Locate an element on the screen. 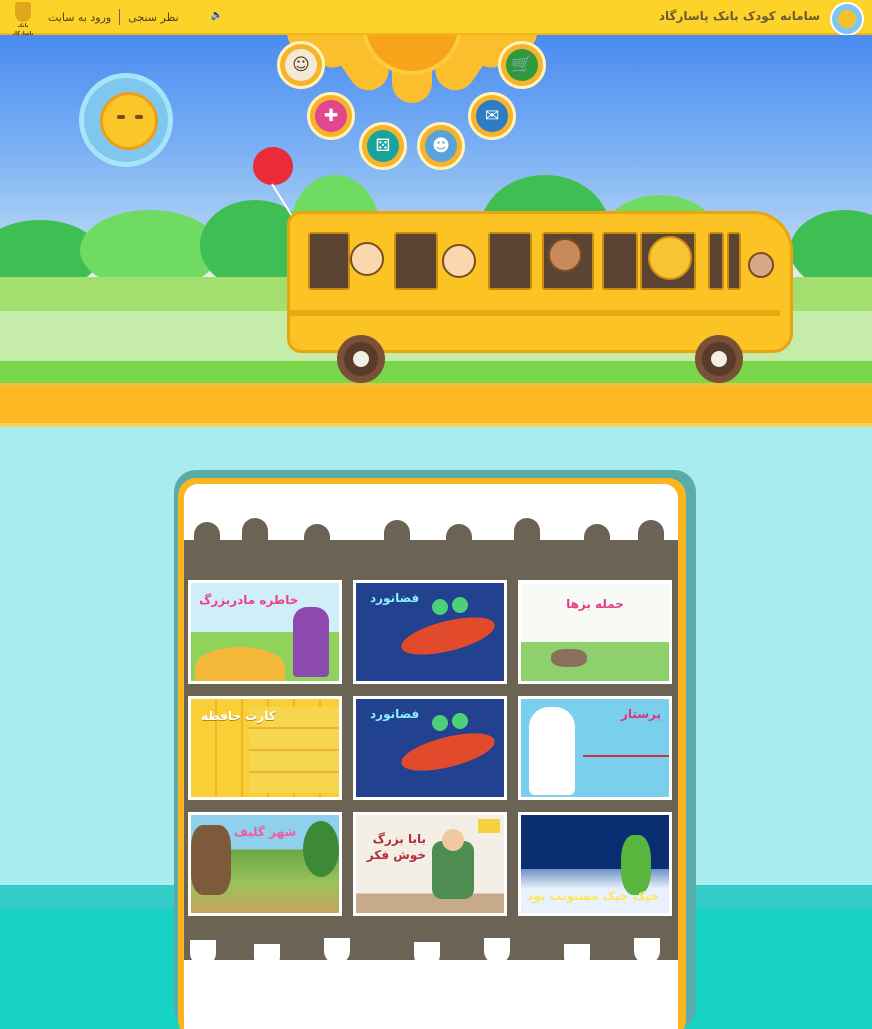  lamp-figure is located at coordinates (489, 826).